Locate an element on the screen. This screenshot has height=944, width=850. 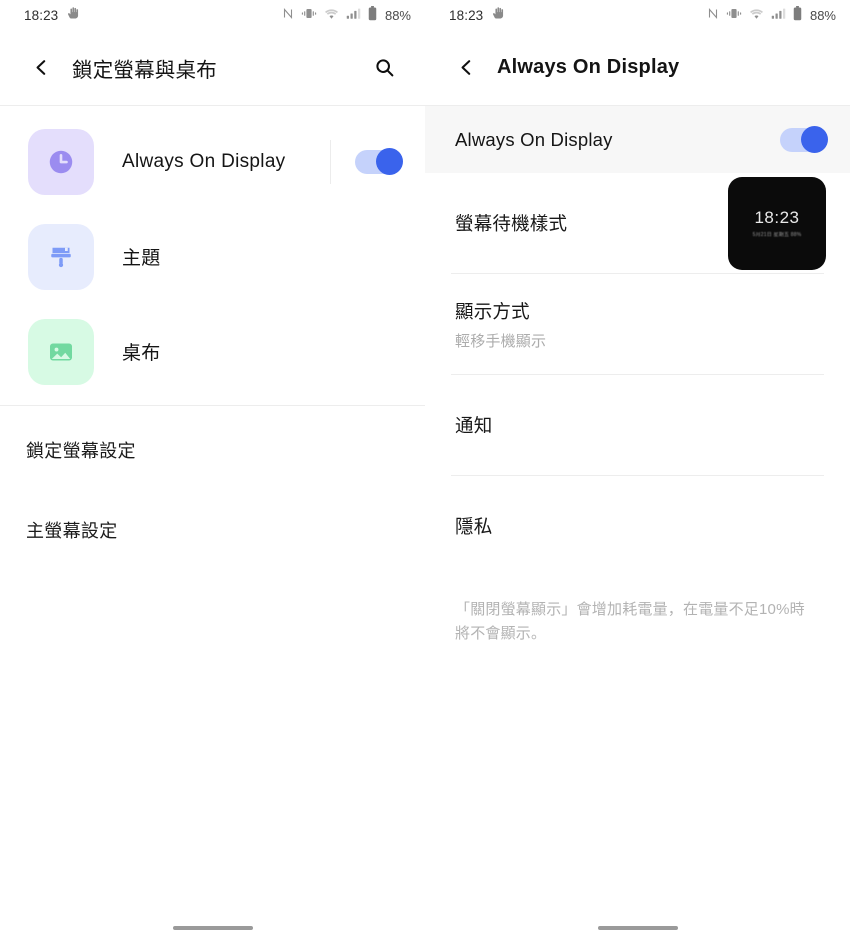
tile-row-theme: 主題 is located at coordinates (212, 256).